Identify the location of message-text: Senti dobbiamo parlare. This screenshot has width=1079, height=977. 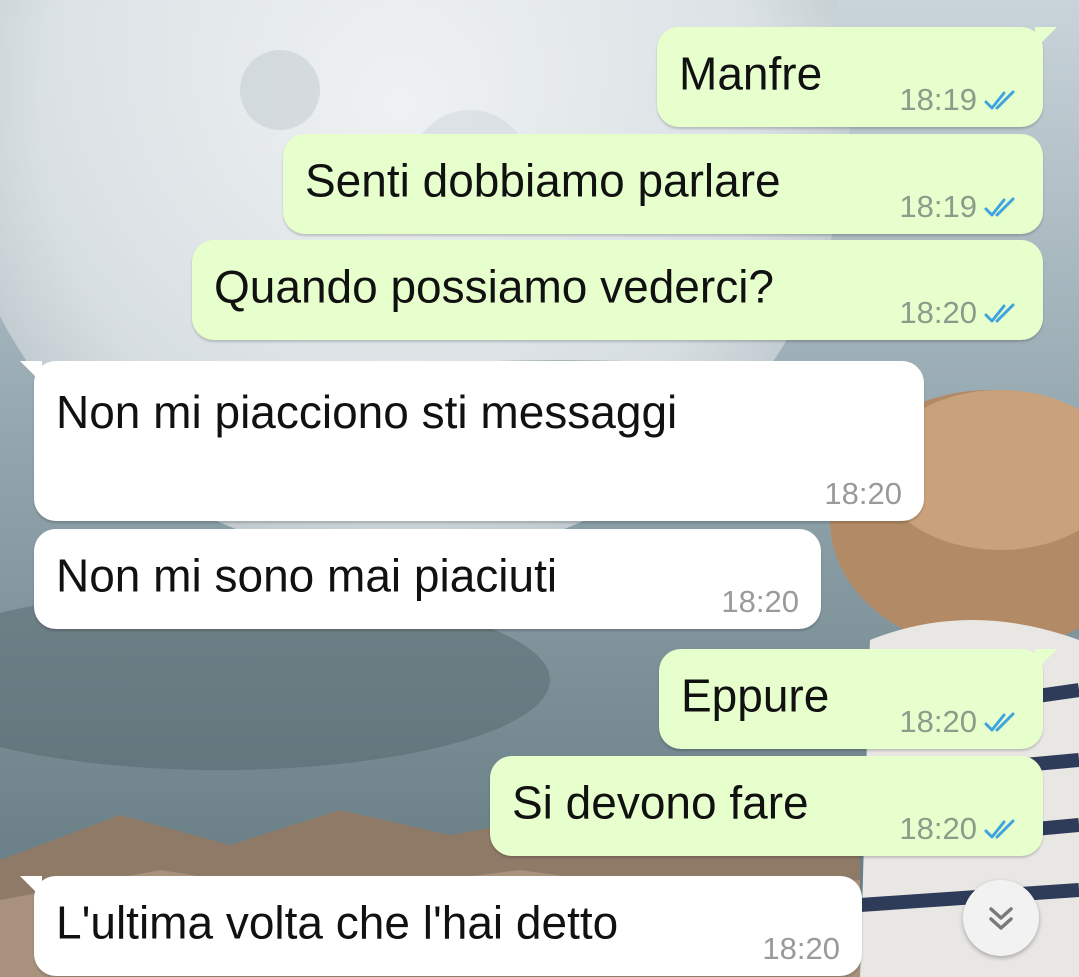
(543, 180).